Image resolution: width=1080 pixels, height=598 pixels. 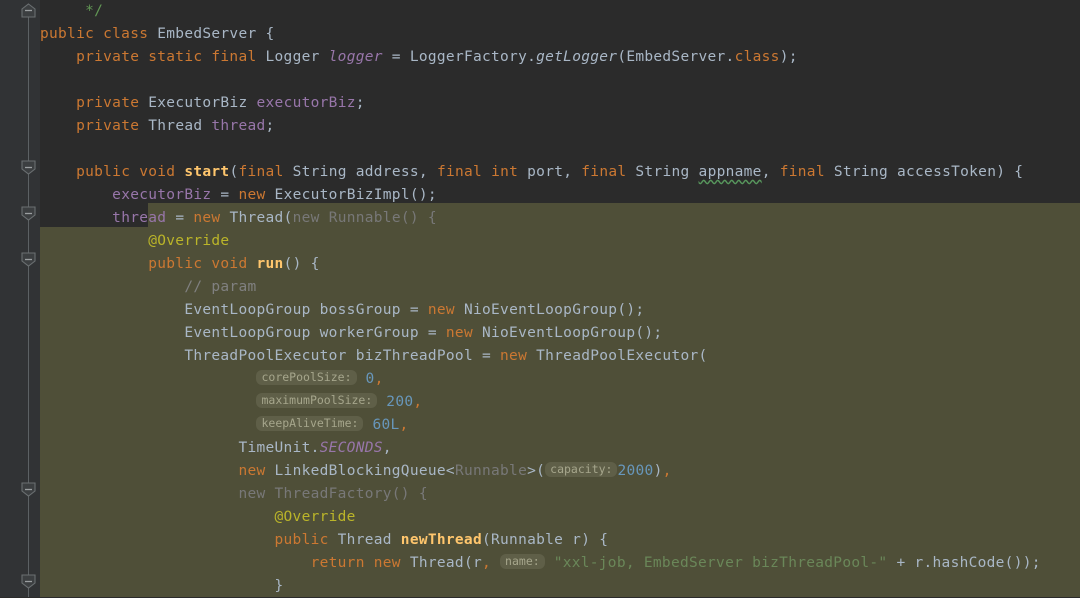 I want to click on code-line: */, so click(x=560, y=11).